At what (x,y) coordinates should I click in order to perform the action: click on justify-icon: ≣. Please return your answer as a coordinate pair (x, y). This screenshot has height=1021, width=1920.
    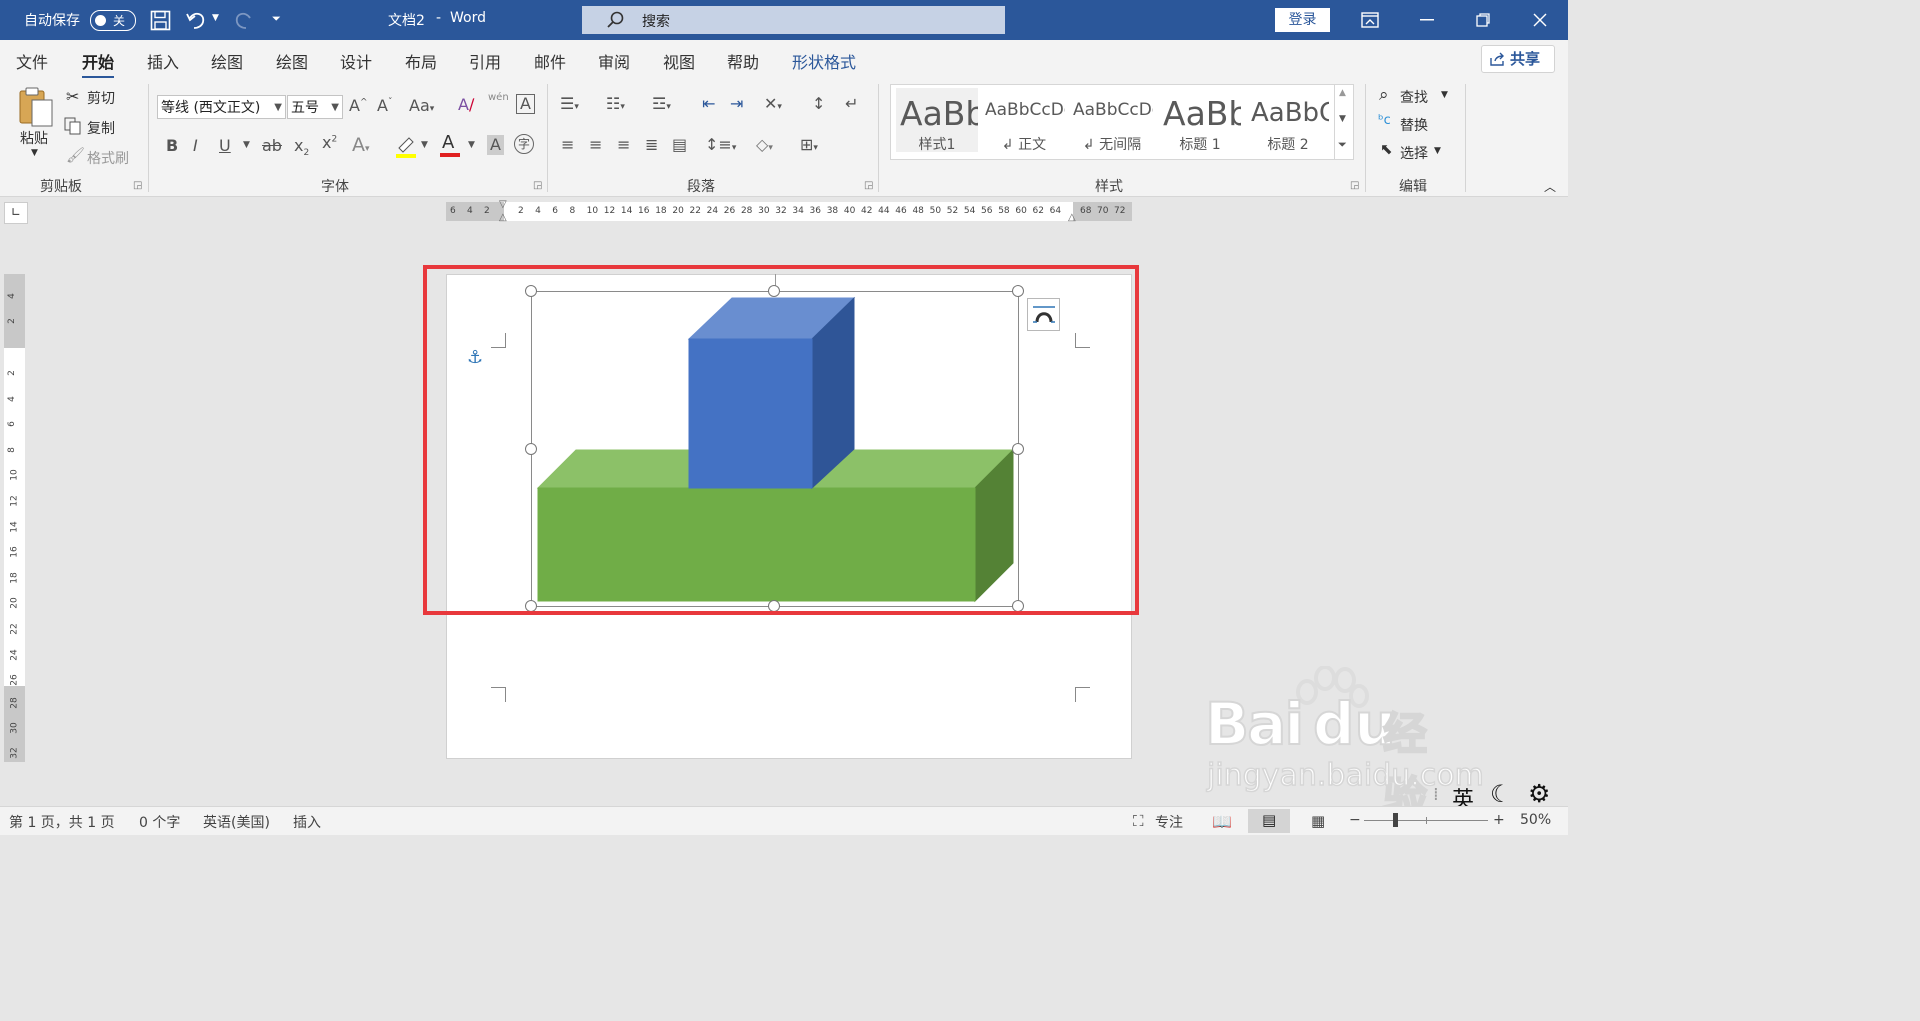
    Looking at the image, I should click on (651, 144).